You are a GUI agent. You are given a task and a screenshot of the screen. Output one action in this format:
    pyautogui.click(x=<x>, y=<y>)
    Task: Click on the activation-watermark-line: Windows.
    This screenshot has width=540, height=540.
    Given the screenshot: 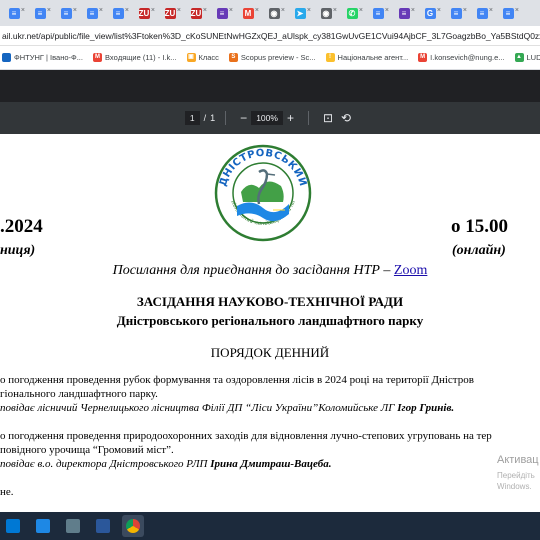 What is the action you would take?
    pyautogui.click(x=514, y=486)
    